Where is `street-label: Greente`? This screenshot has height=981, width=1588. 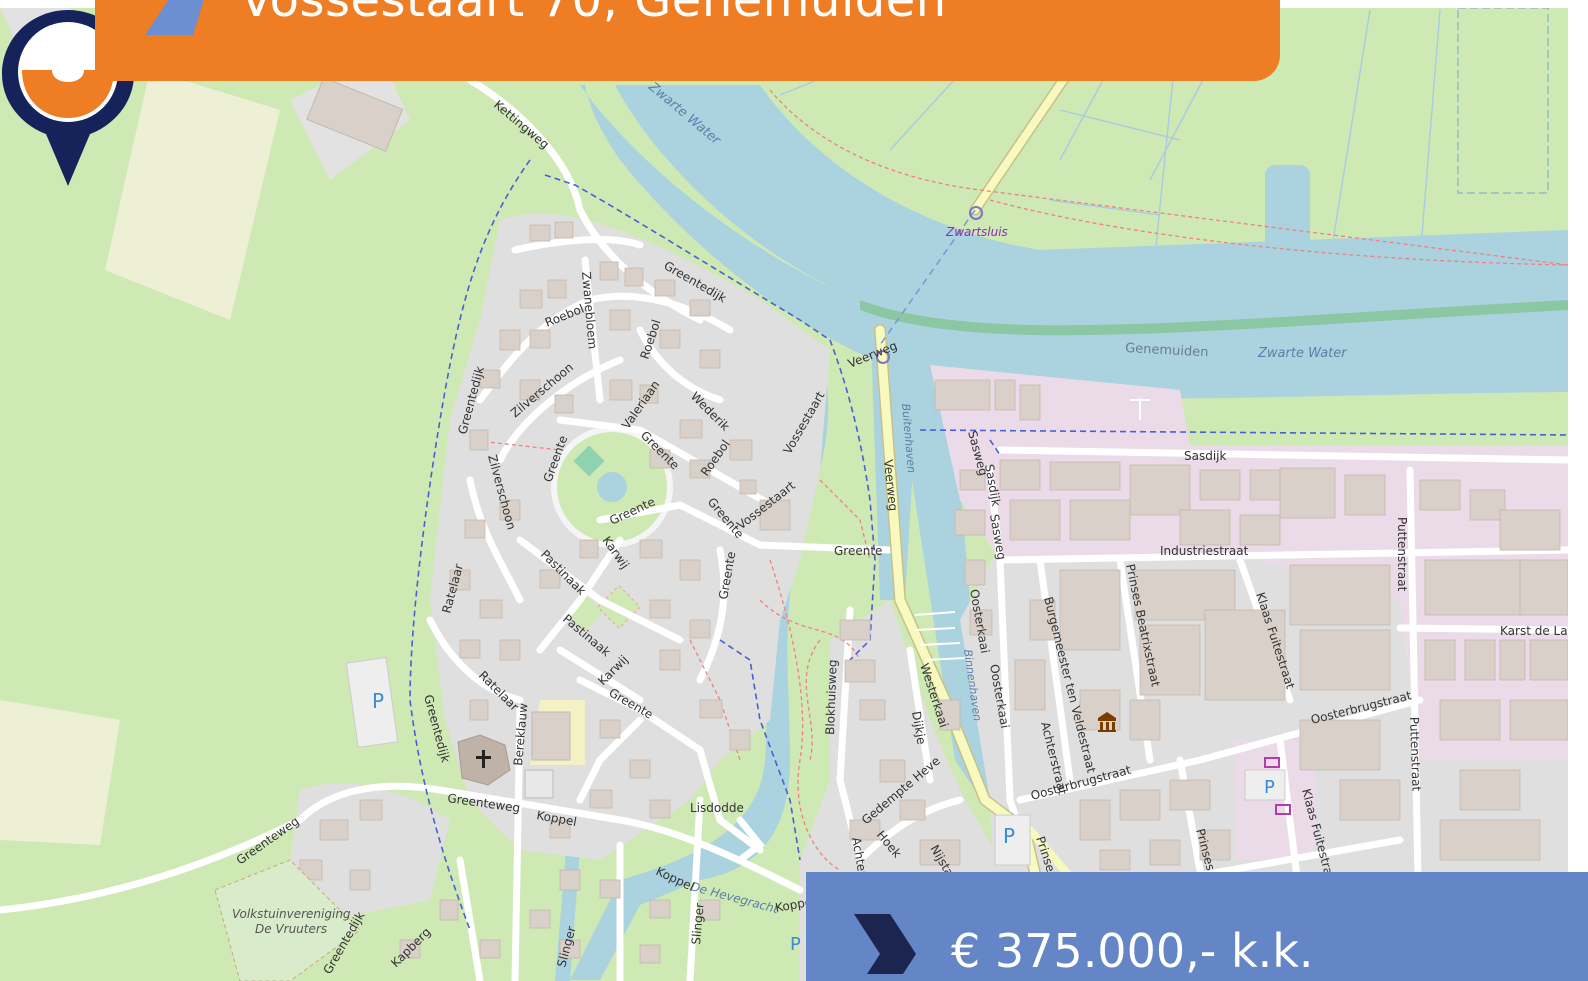 street-label: Greente is located at coordinates (858, 551).